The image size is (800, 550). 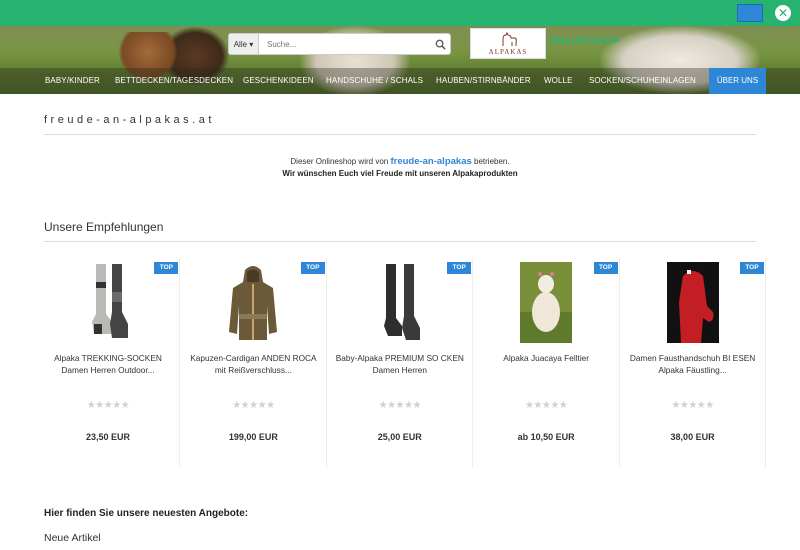 I want to click on product-price: 199,00 EUR, so click(x=253, y=437).